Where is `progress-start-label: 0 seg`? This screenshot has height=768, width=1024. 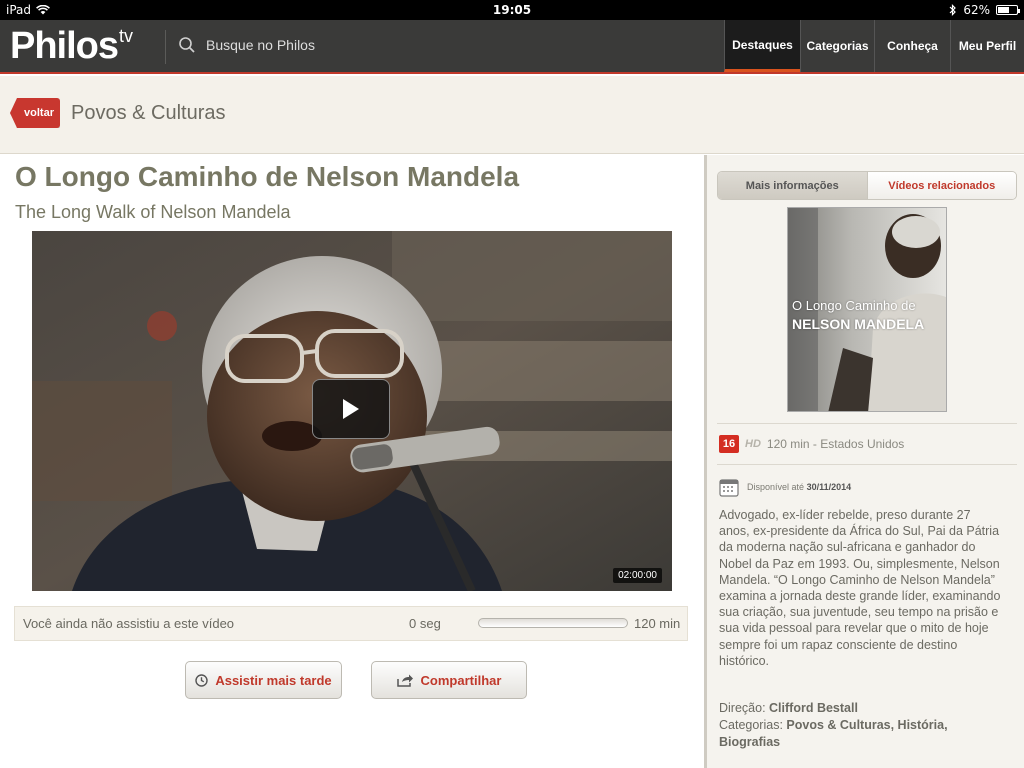
progress-start-label: 0 seg is located at coordinates (425, 623).